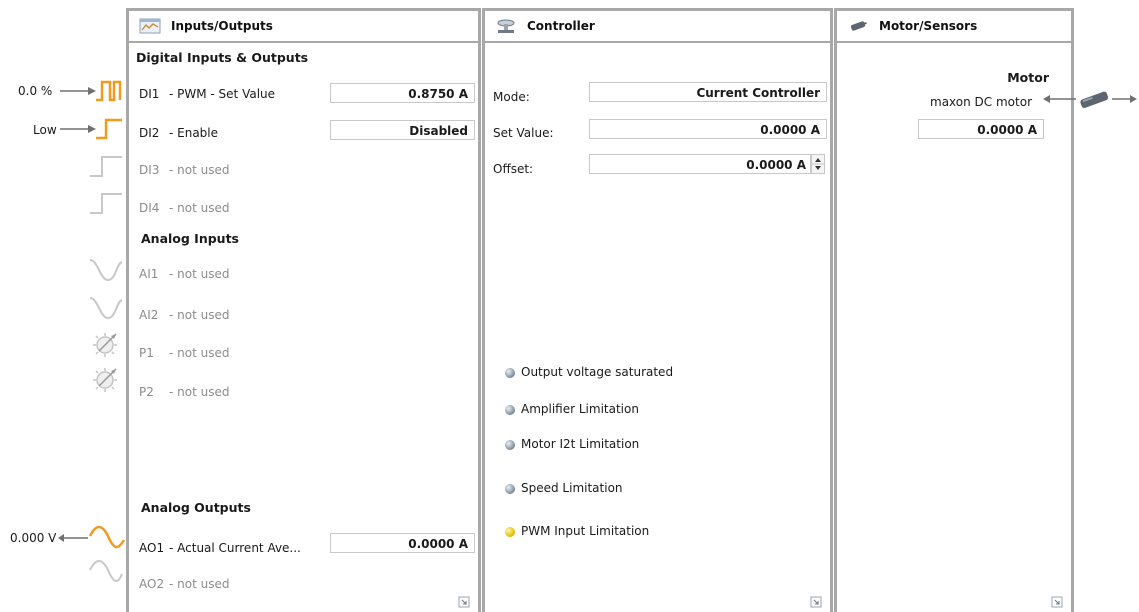 Image resolution: width=1139 pixels, height=612 pixels. Describe the element at coordinates (149, 133) in the screenshot. I see `di2-name: DI2` at that location.